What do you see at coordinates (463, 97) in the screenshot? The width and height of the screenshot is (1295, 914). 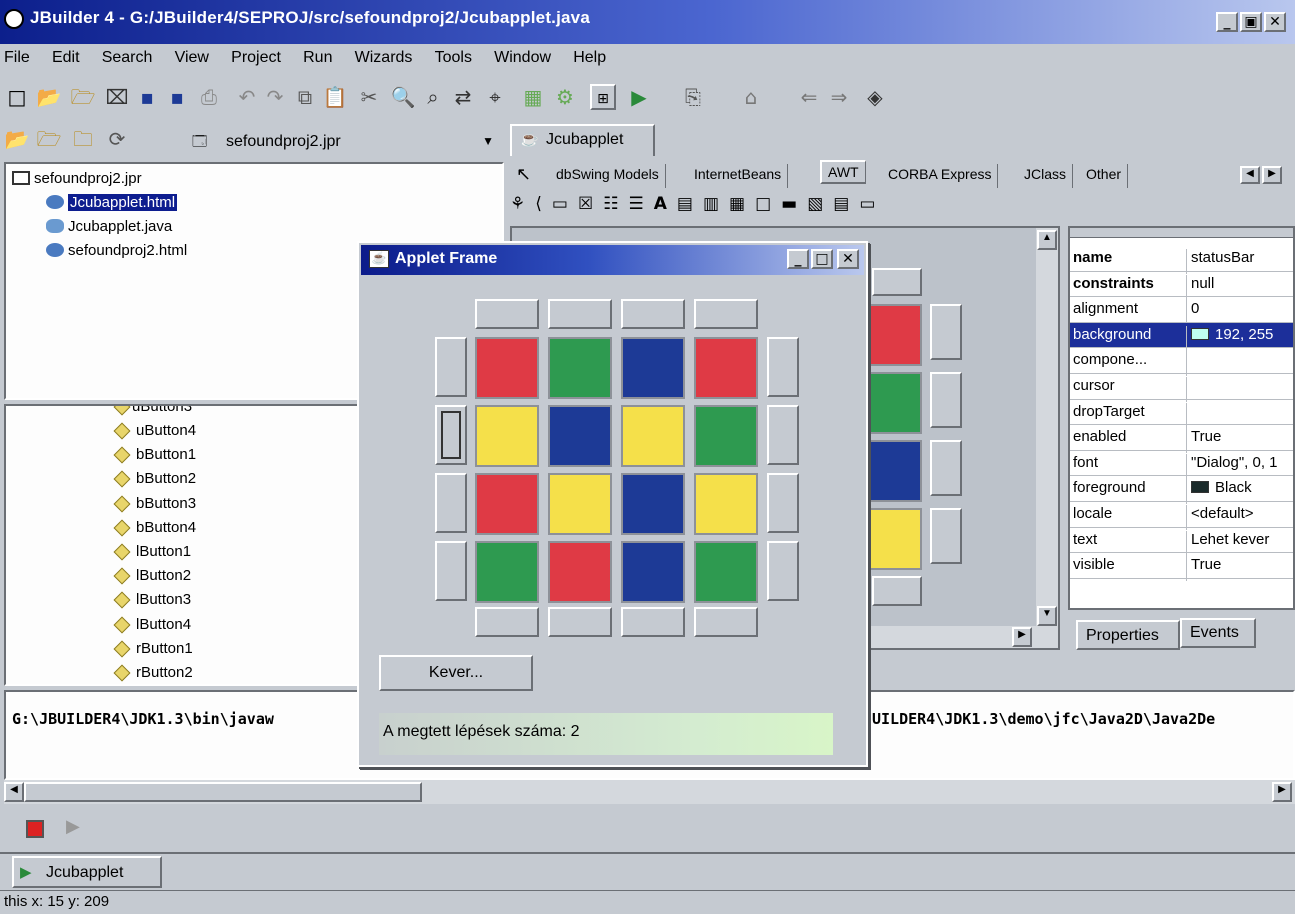 I see `replace-icon: ⇄` at bounding box center [463, 97].